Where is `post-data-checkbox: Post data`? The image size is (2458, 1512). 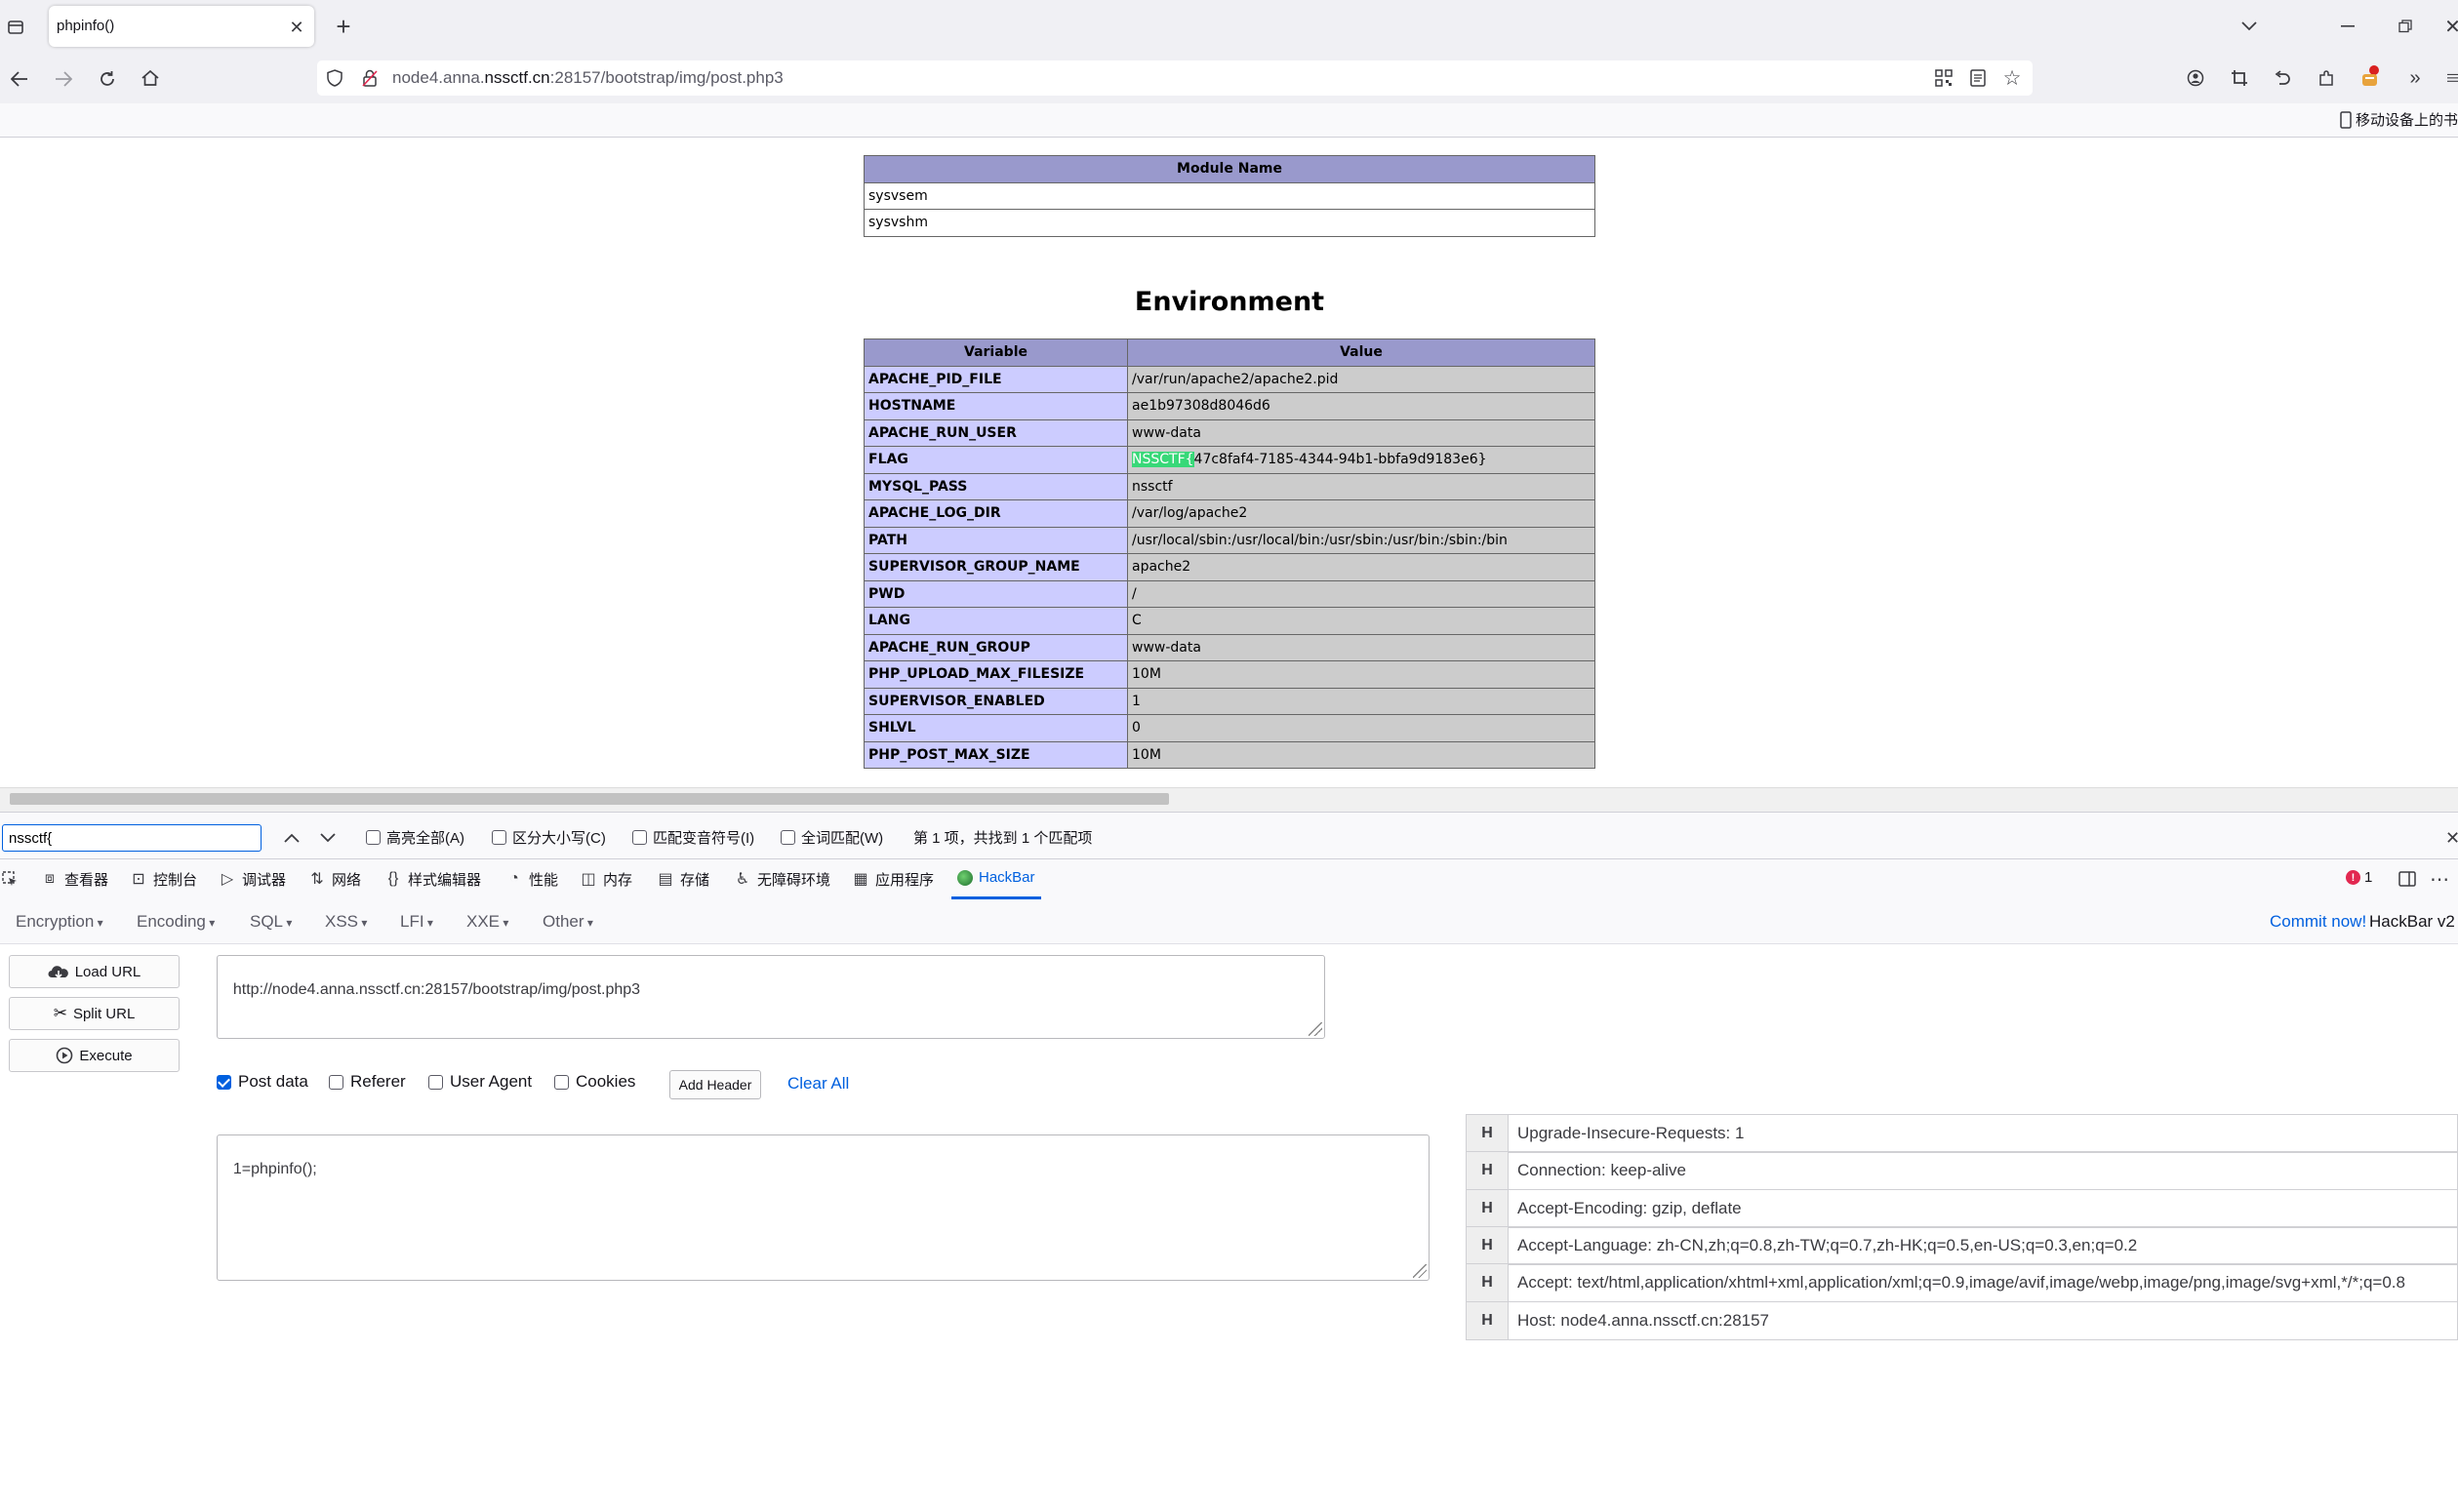 post-data-checkbox: Post data is located at coordinates (262, 1082).